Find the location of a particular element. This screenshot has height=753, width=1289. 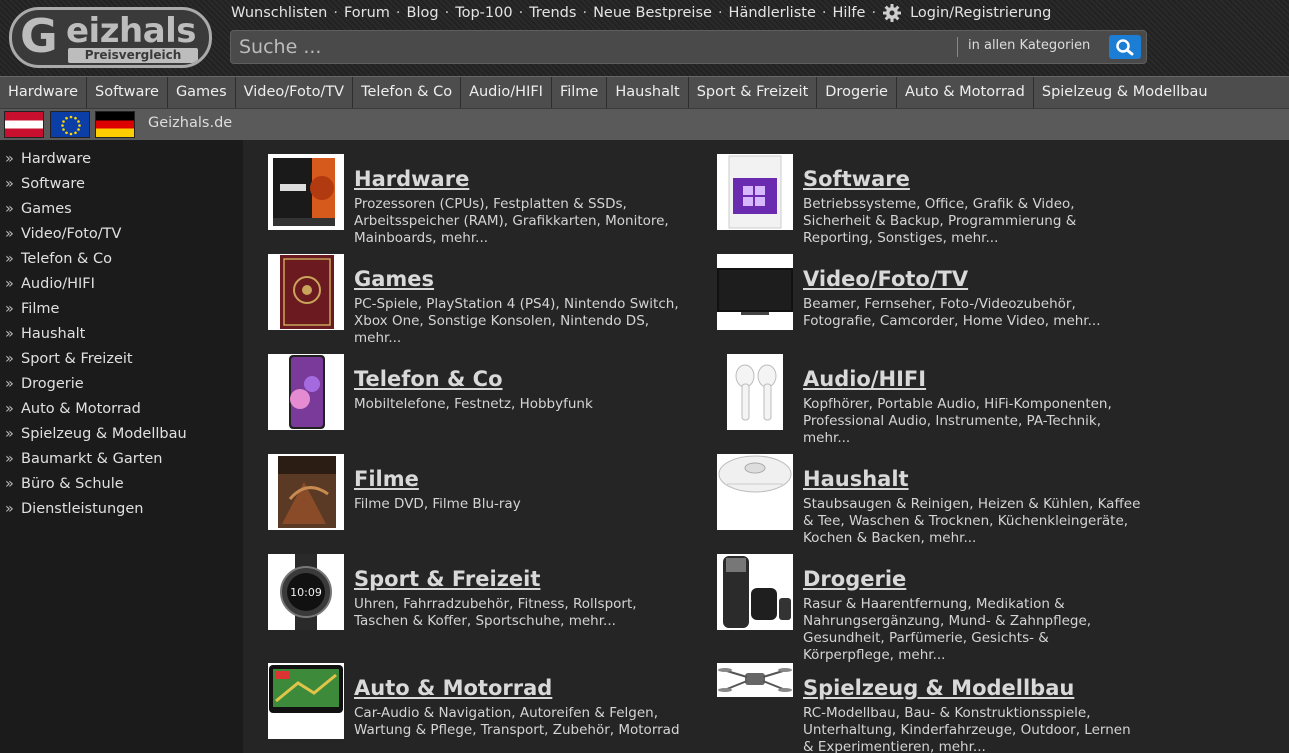

sidebar-item-hardware: » Hardware is located at coordinates (121, 161).